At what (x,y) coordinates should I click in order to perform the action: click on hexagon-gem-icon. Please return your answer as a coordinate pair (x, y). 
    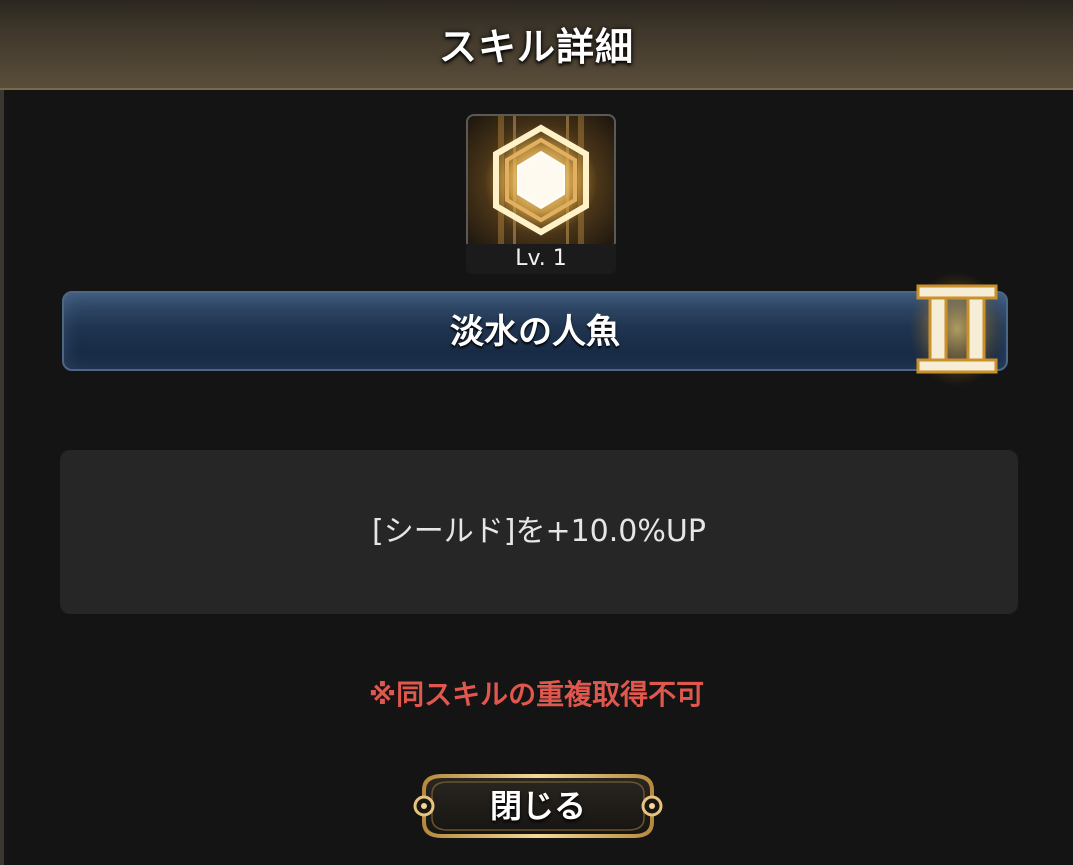
    Looking at the image, I should click on (541, 182).